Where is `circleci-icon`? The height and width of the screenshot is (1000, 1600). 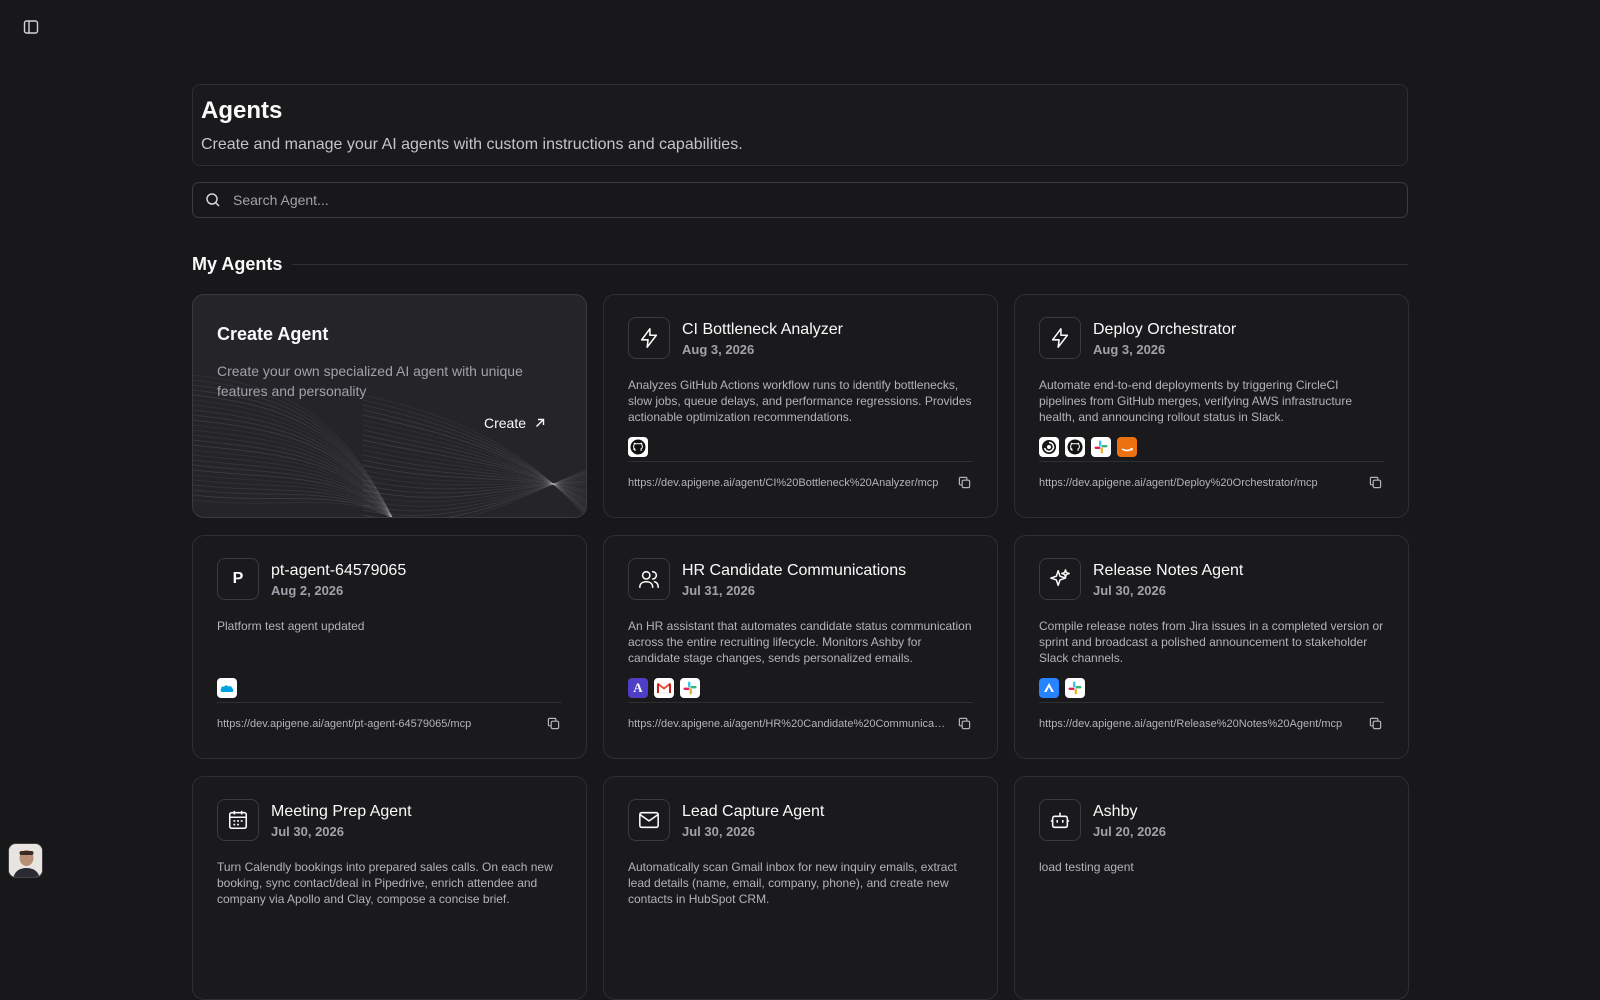
circleci-icon is located at coordinates (1049, 447).